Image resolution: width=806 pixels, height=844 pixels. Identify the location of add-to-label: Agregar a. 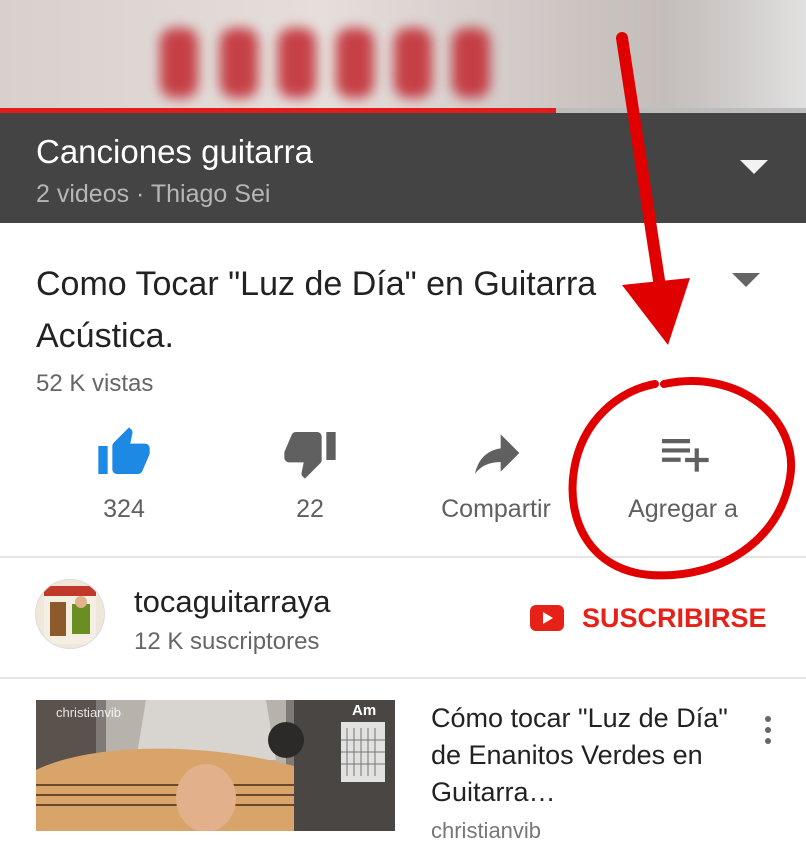
(683, 509).